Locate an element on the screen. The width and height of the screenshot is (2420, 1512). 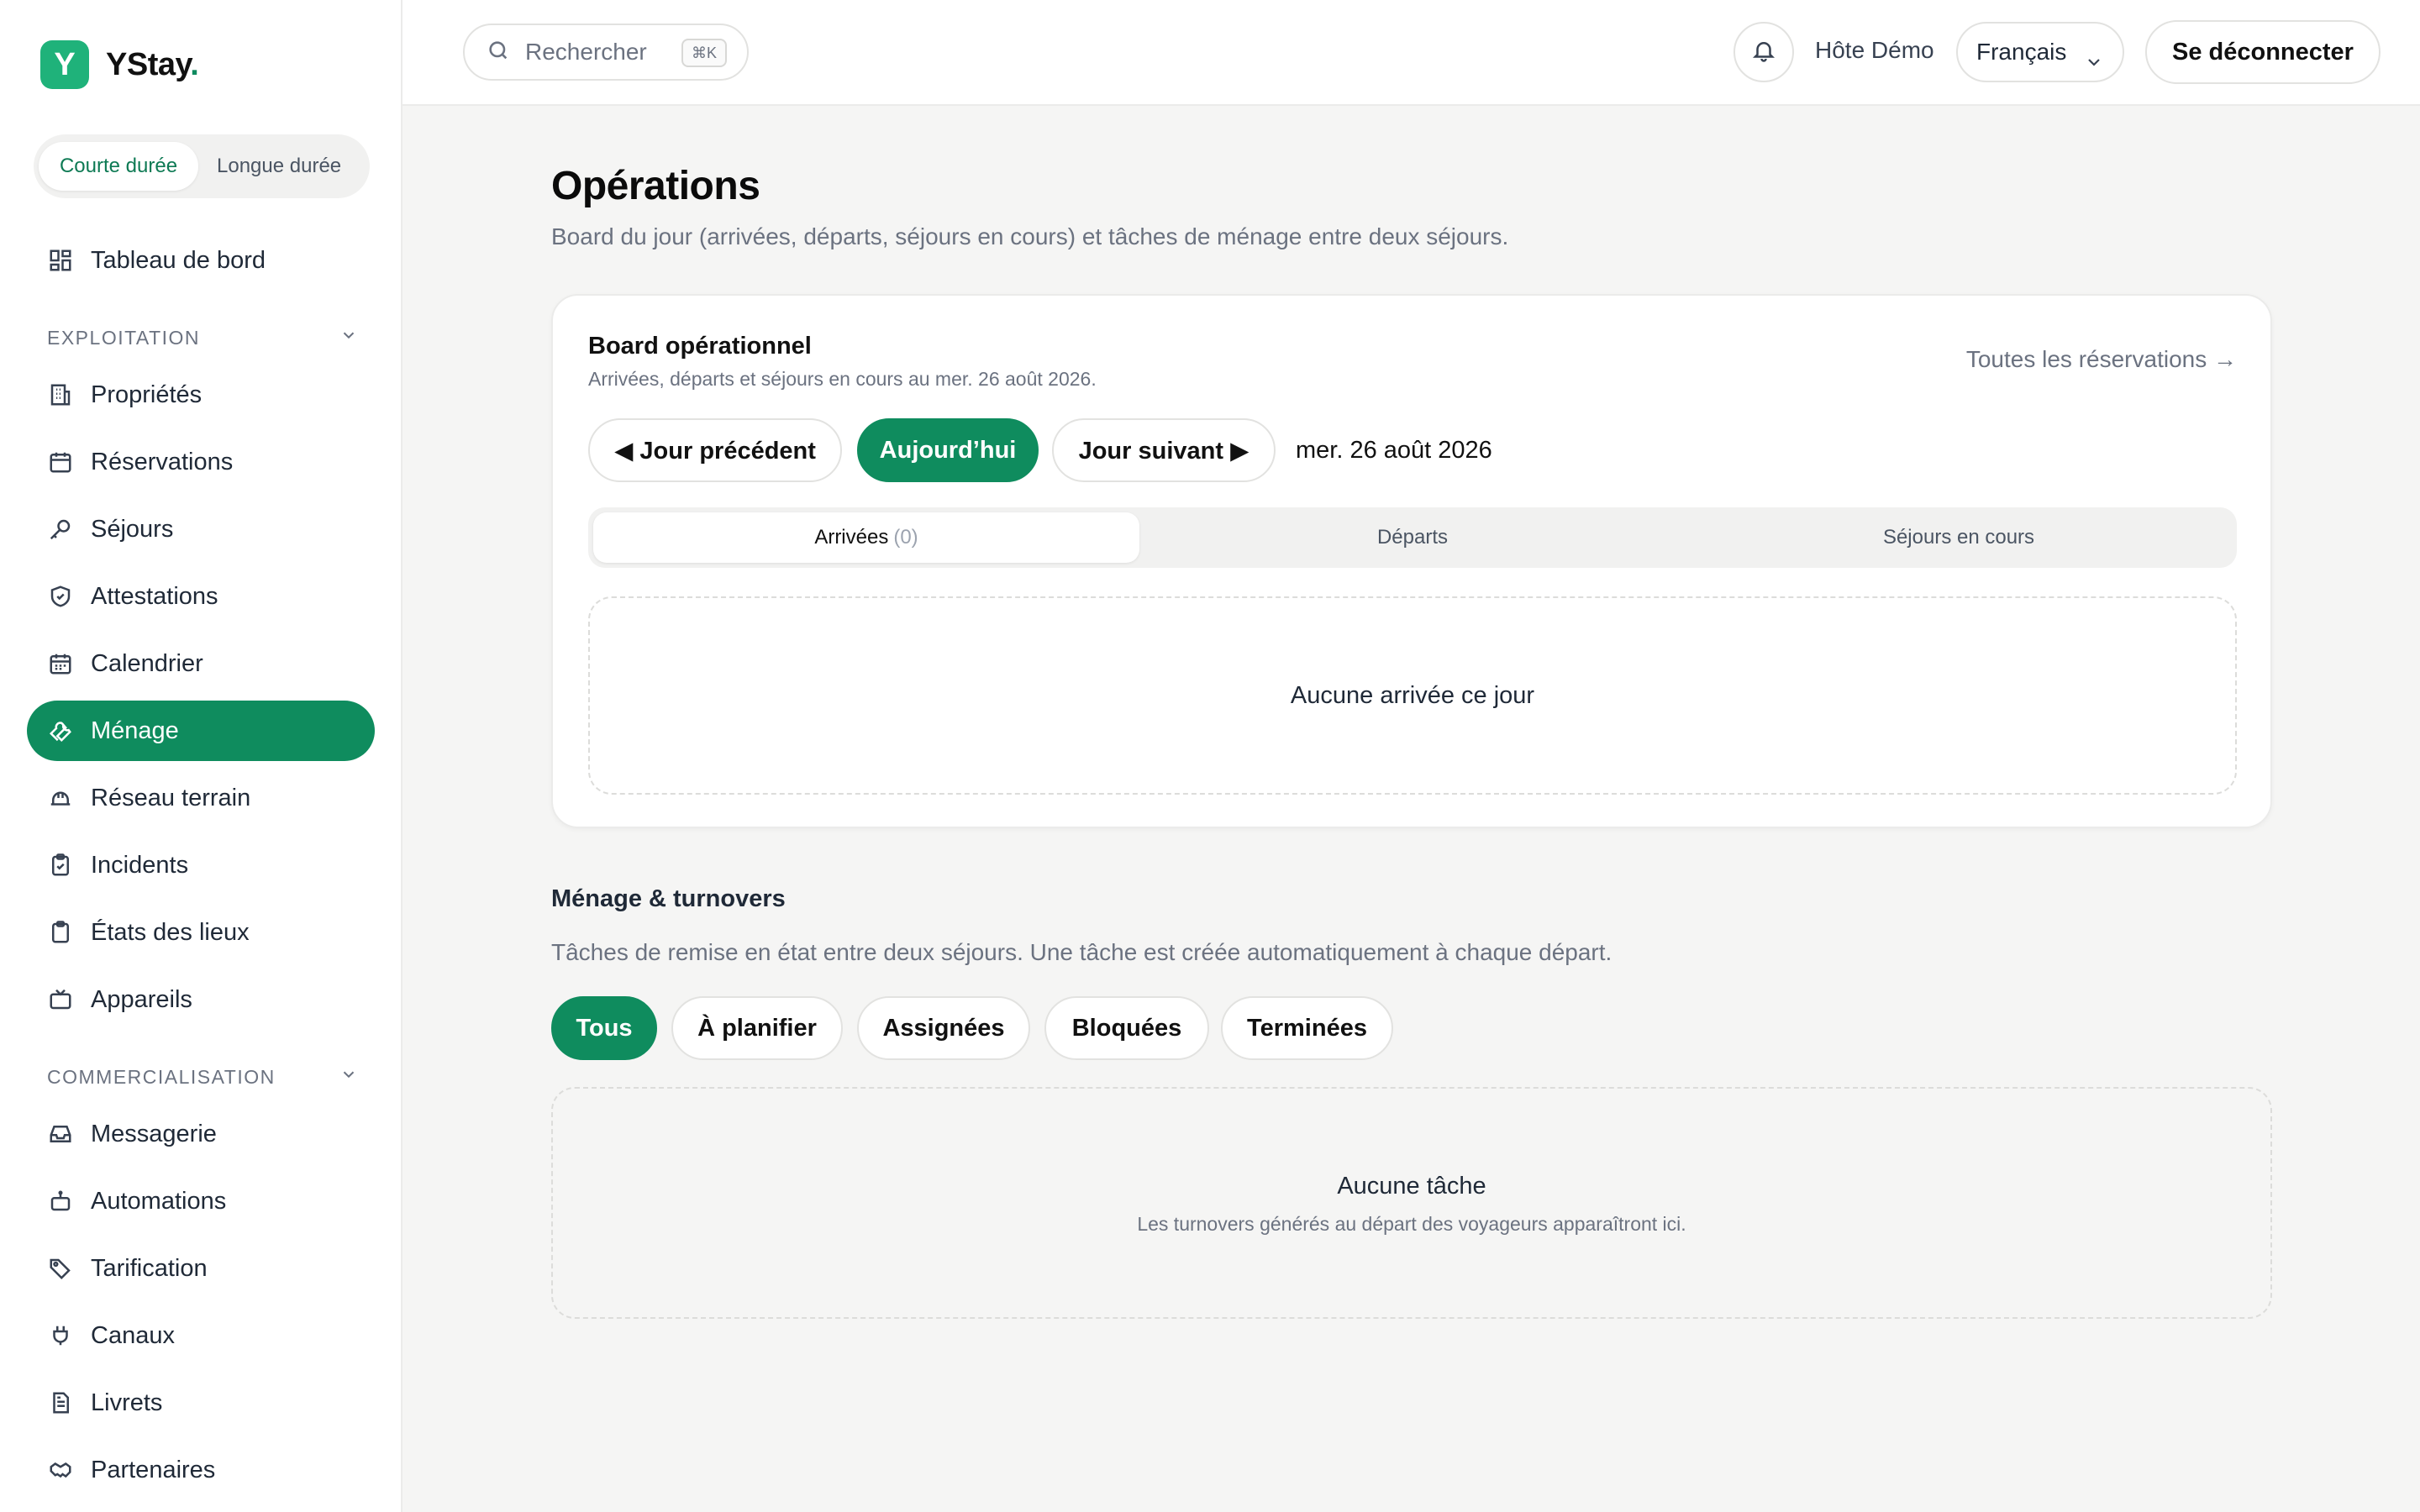
empty-title: Aucune tâche is located at coordinates (1411, 1186).